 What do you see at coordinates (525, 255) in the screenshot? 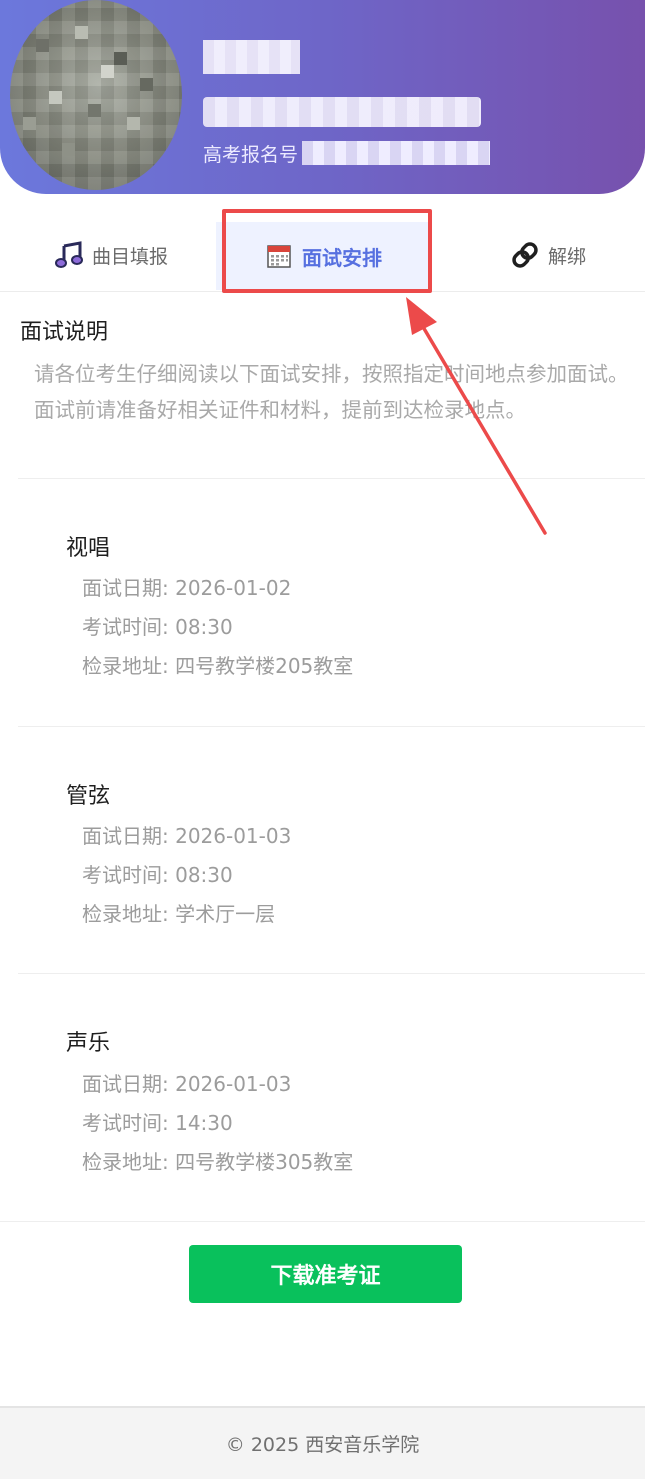
I see `link-icon` at bounding box center [525, 255].